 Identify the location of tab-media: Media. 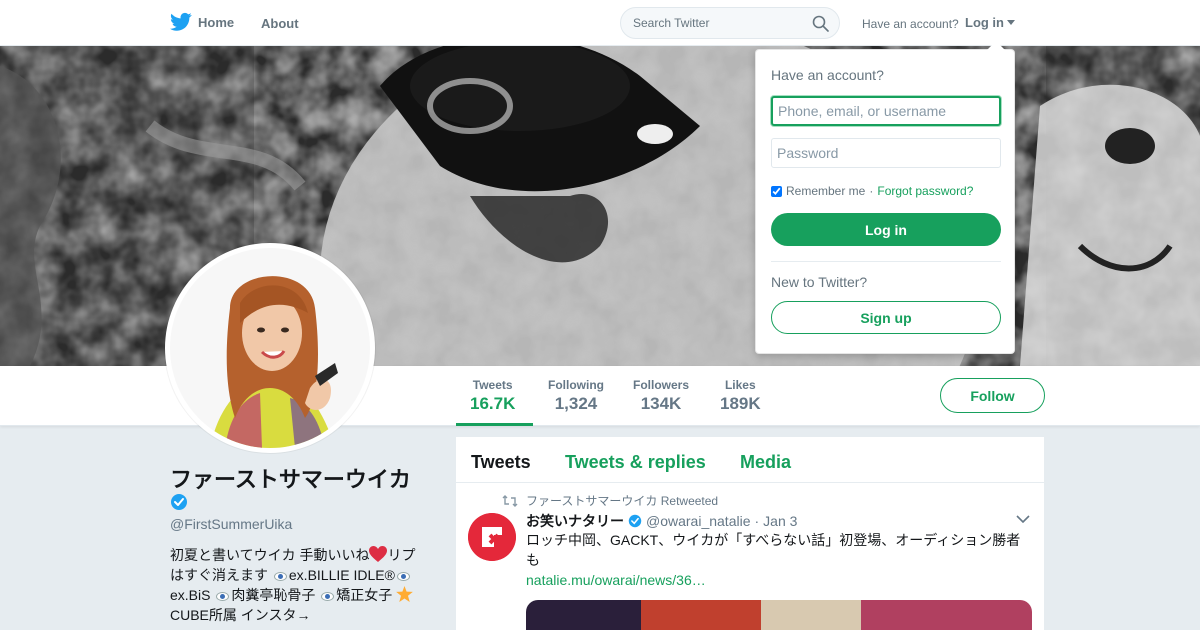
(765, 462).